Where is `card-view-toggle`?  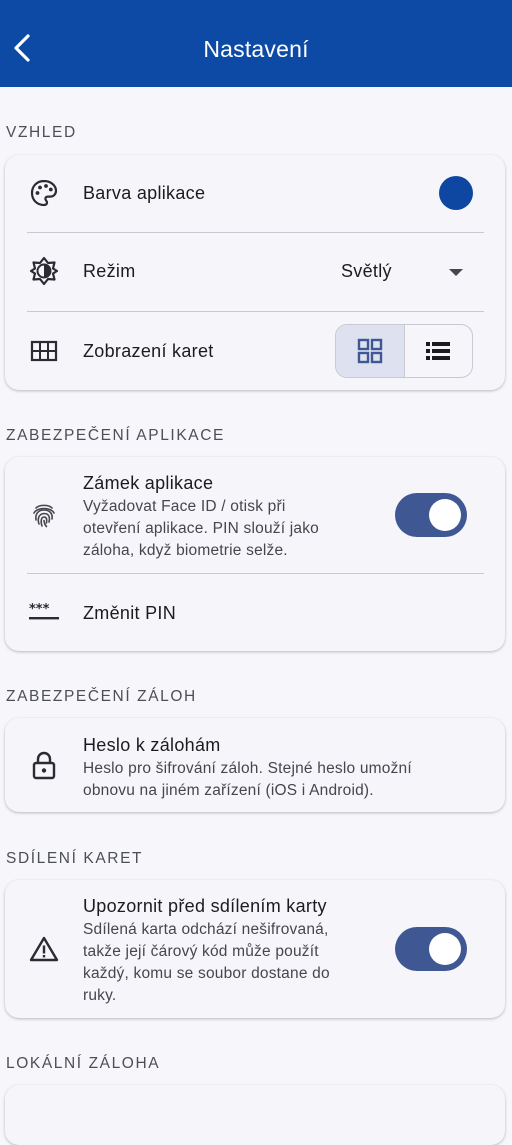
card-view-toggle is located at coordinates (404, 351).